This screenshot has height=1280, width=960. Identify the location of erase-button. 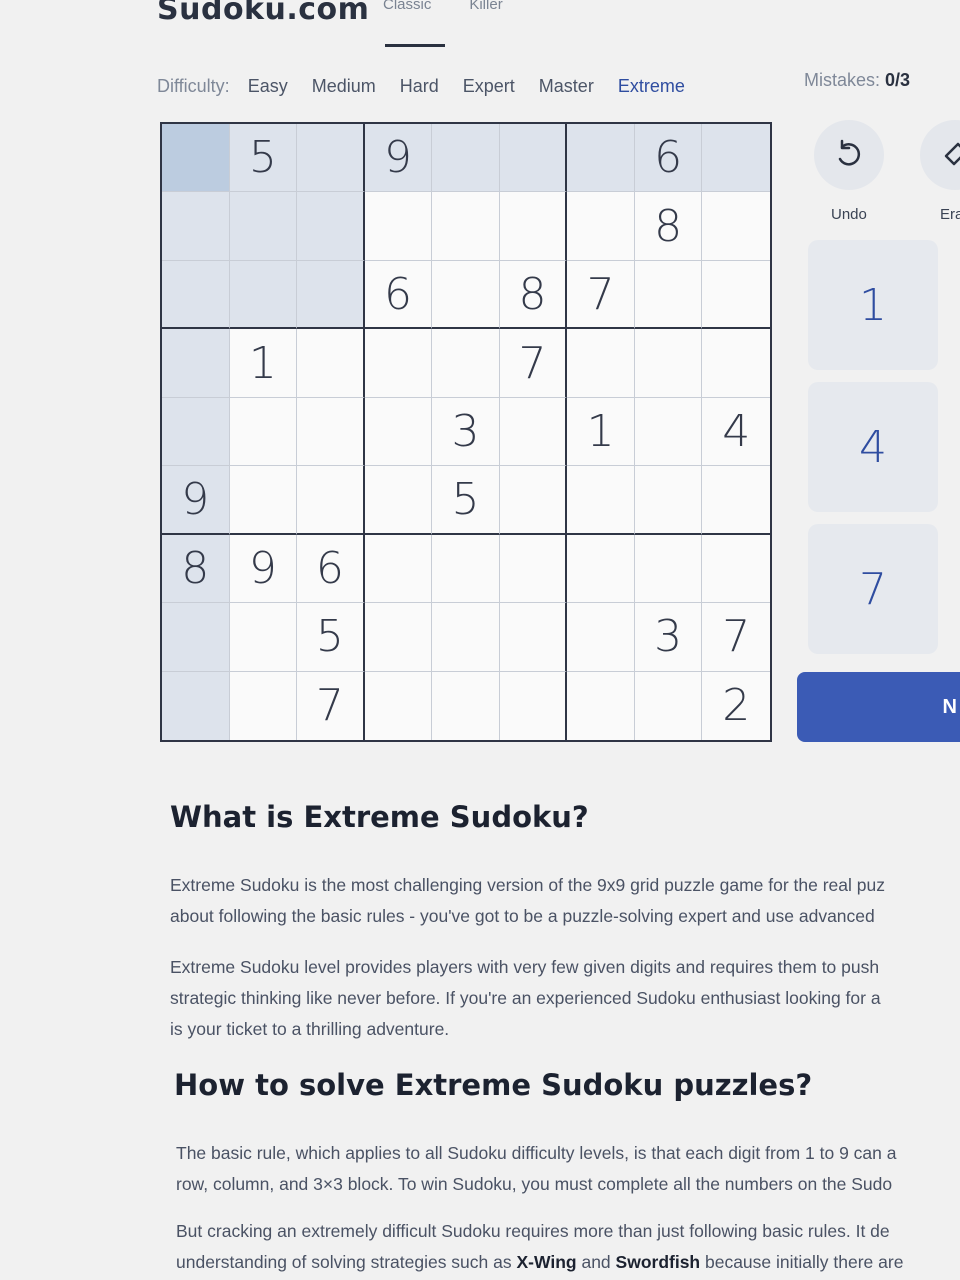
(940, 155).